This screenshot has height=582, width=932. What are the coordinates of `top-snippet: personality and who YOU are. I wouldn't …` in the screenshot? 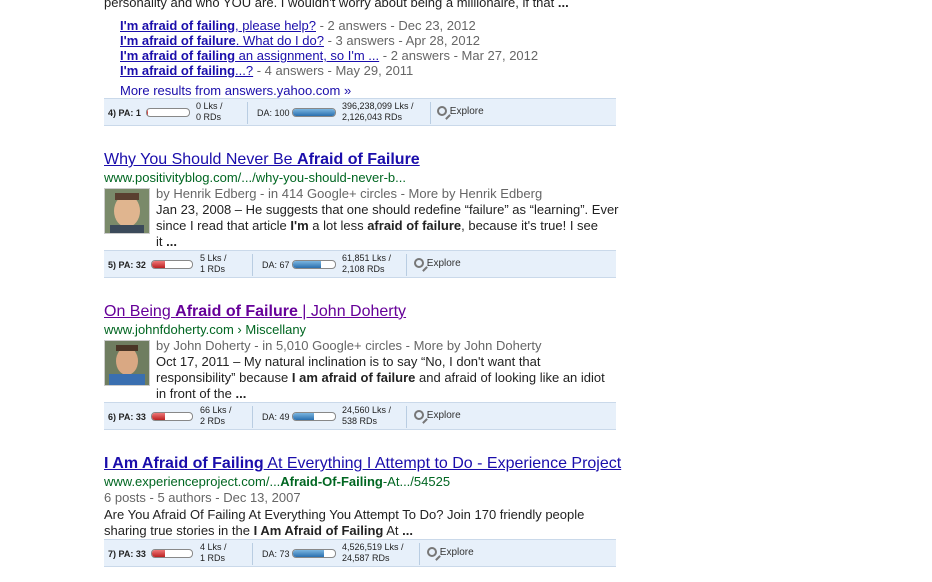 It's located at (336, 5).